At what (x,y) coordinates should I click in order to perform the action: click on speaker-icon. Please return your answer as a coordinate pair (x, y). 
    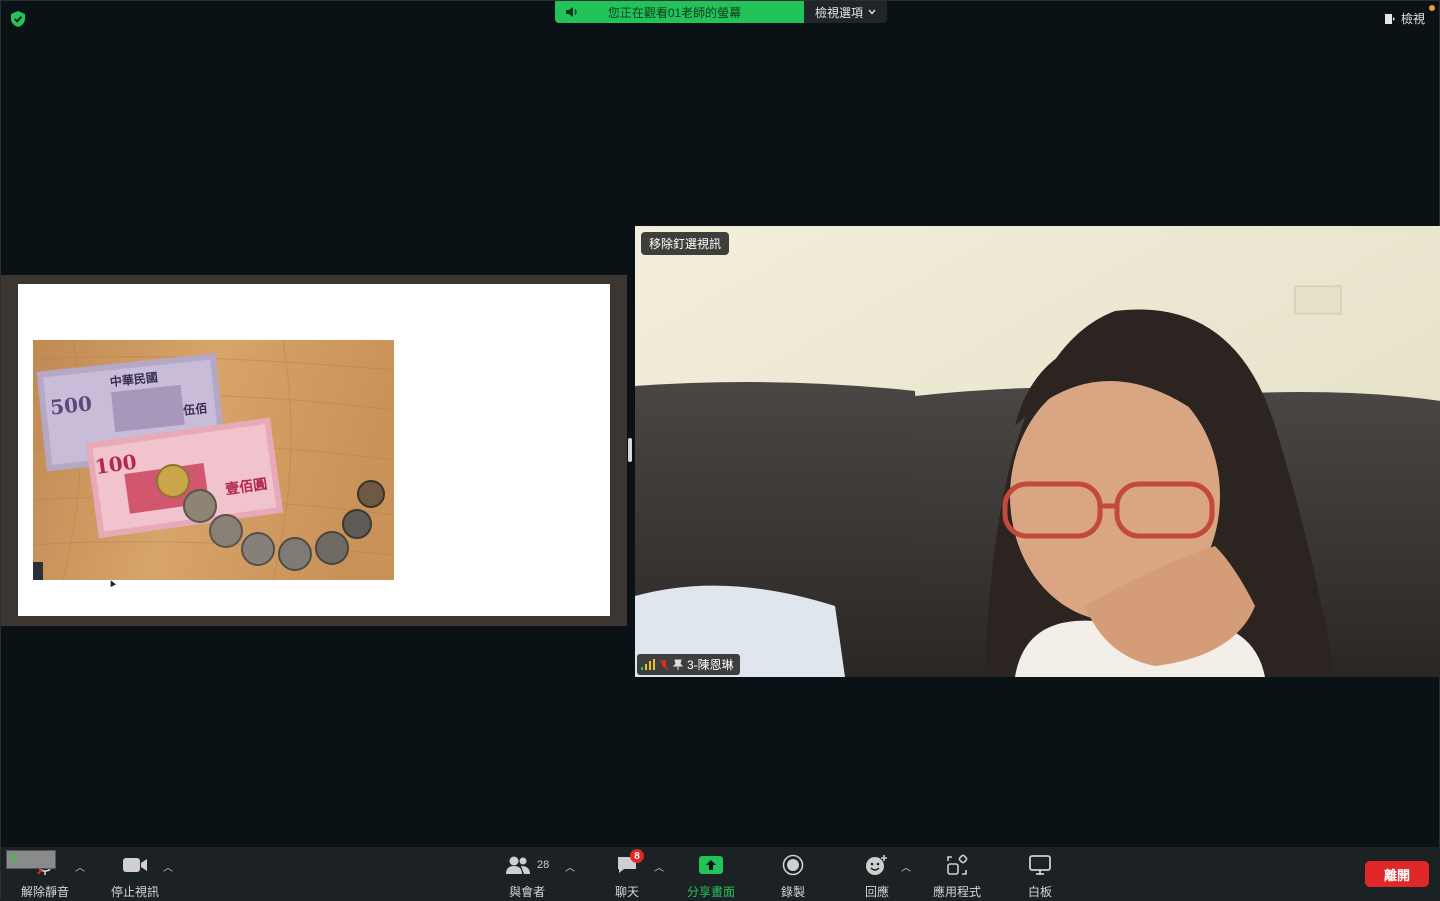
    Looking at the image, I should click on (572, 12).